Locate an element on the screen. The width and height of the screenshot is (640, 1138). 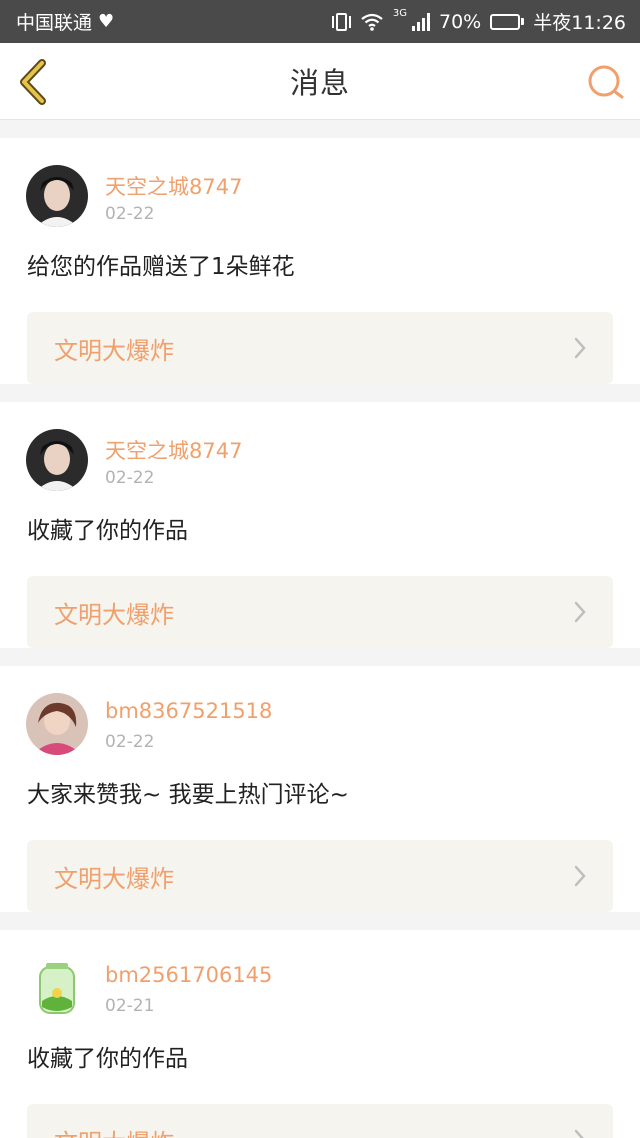
status-bar: 中国联通 ♥ 3G 70% 半夜11:26 is located at coordinates (320, 21).